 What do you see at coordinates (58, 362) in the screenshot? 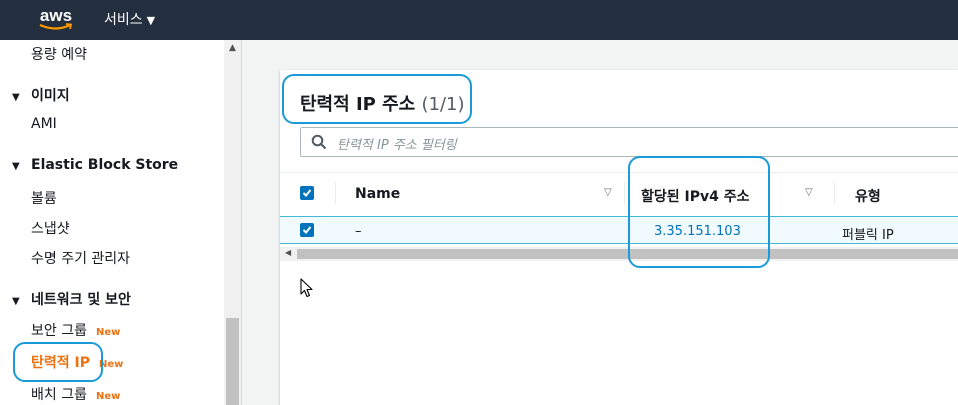
I see `callout-highlight-elastic-ip-nav` at bounding box center [58, 362].